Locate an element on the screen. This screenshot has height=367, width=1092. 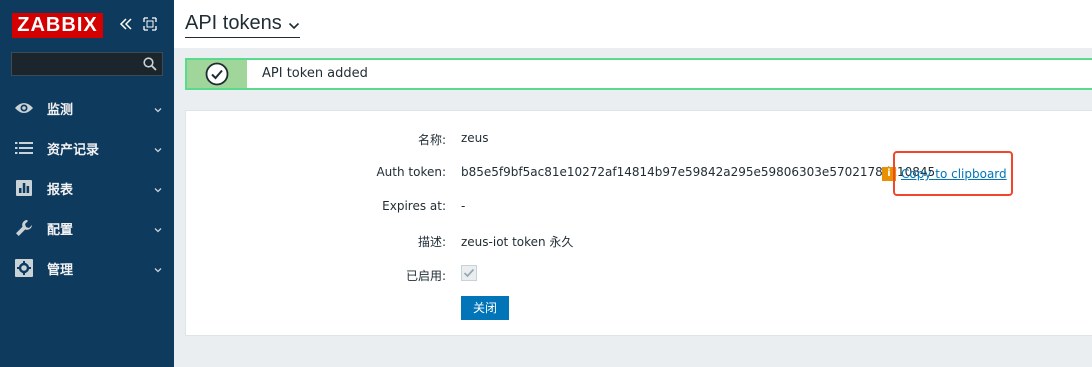
nav-label: 管理 is located at coordinates (60, 270).